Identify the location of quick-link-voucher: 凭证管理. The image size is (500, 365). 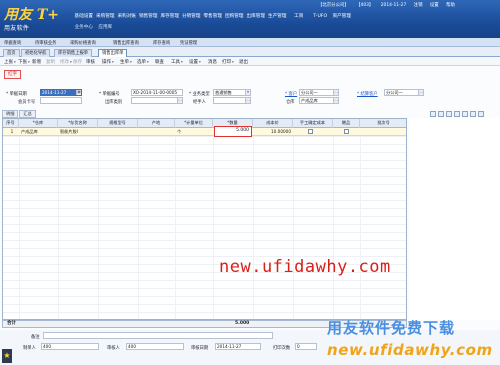
(188, 43).